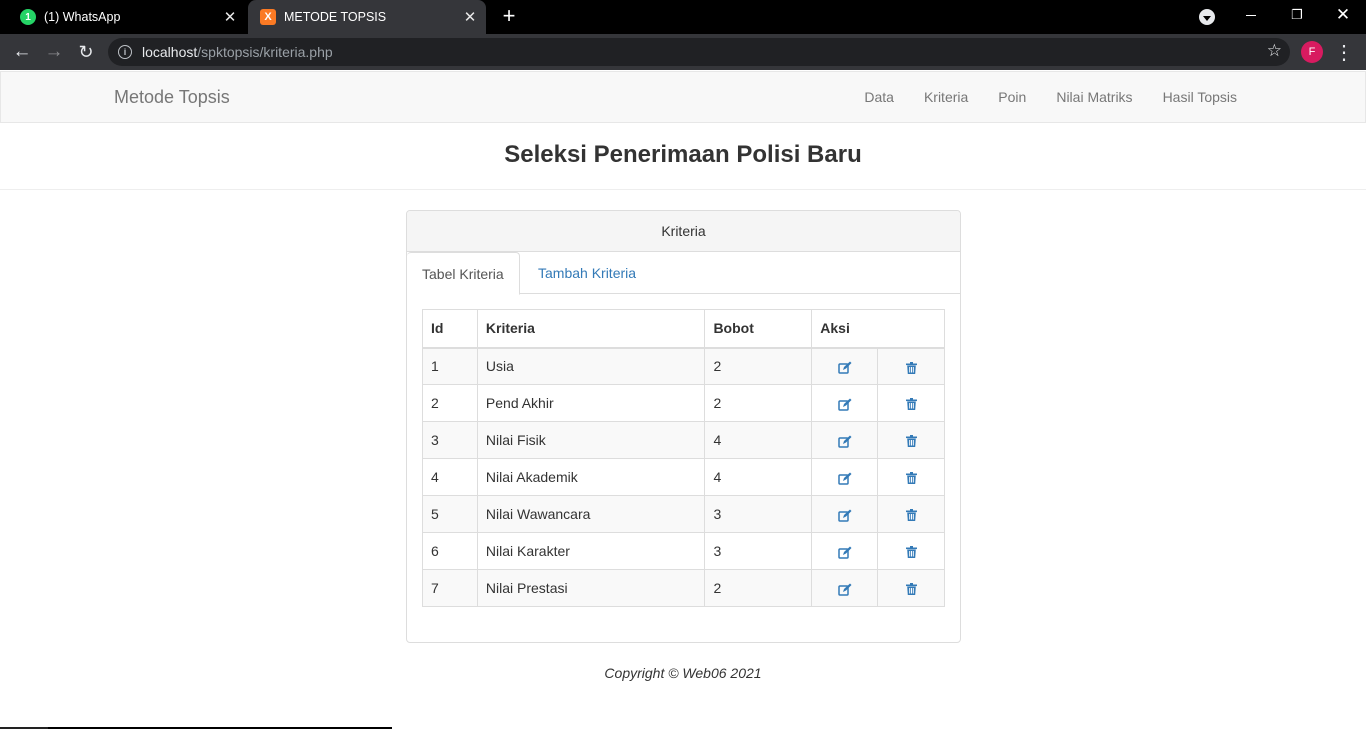 Image resolution: width=1366 pixels, height=729 pixels. I want to click on forward-arrow-icon: →, so click(54, 52).